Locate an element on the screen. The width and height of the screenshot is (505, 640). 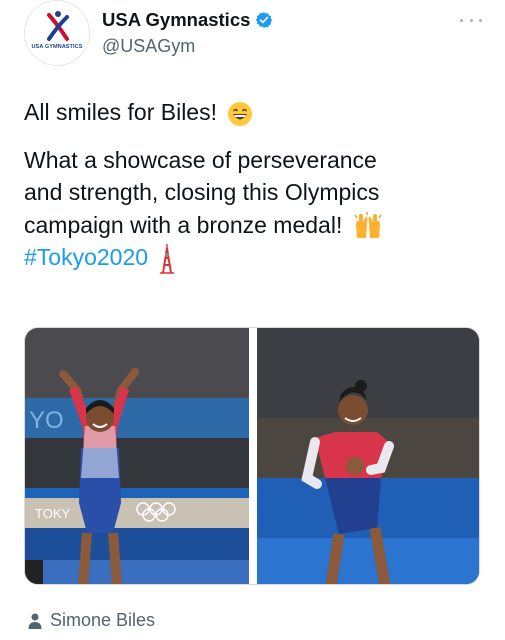
avatar-logo-text: USA GYMNASTICS is located at coordinates (57, 47).